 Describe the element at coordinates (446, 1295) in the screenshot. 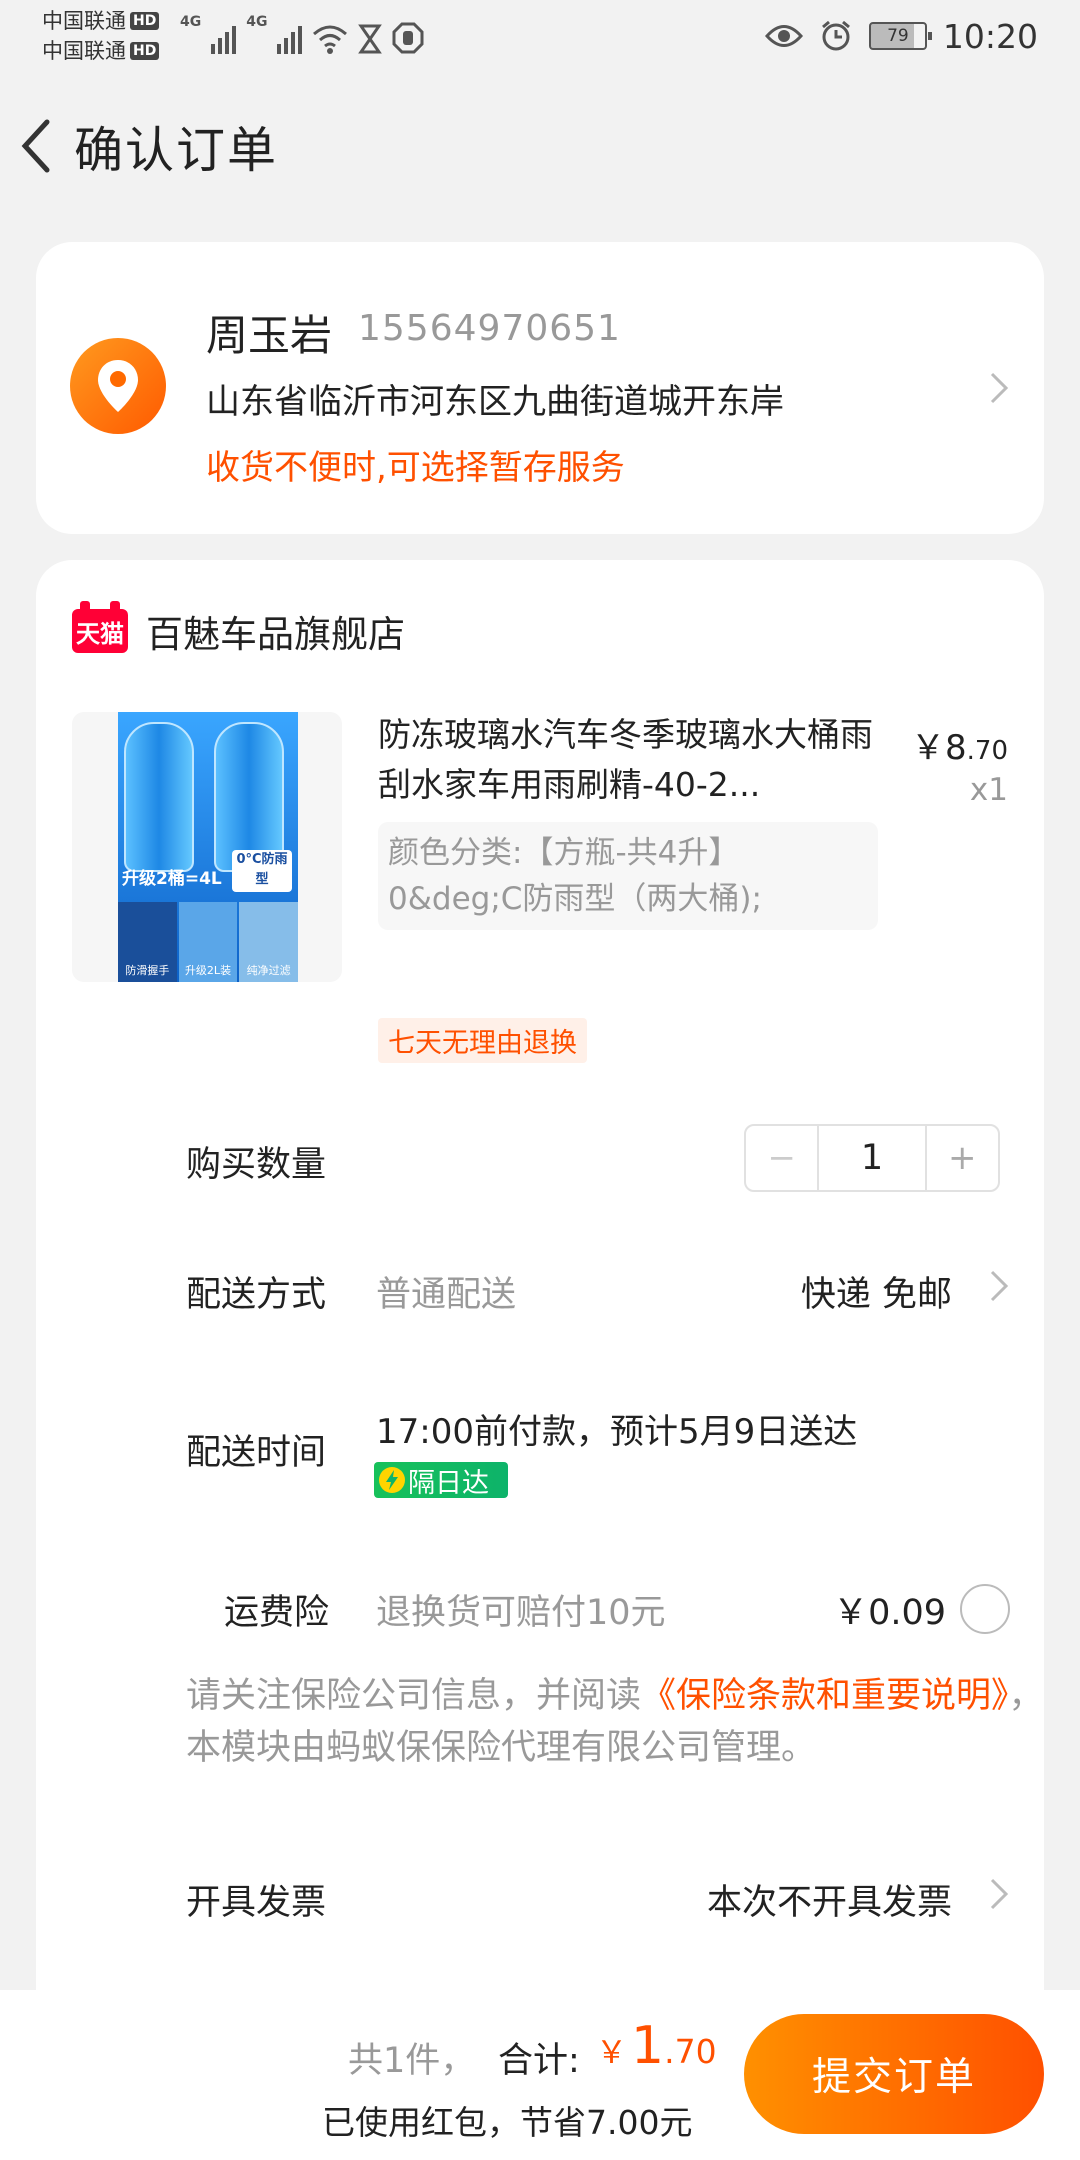

I see `shipping-method: 普通配送` at that location.